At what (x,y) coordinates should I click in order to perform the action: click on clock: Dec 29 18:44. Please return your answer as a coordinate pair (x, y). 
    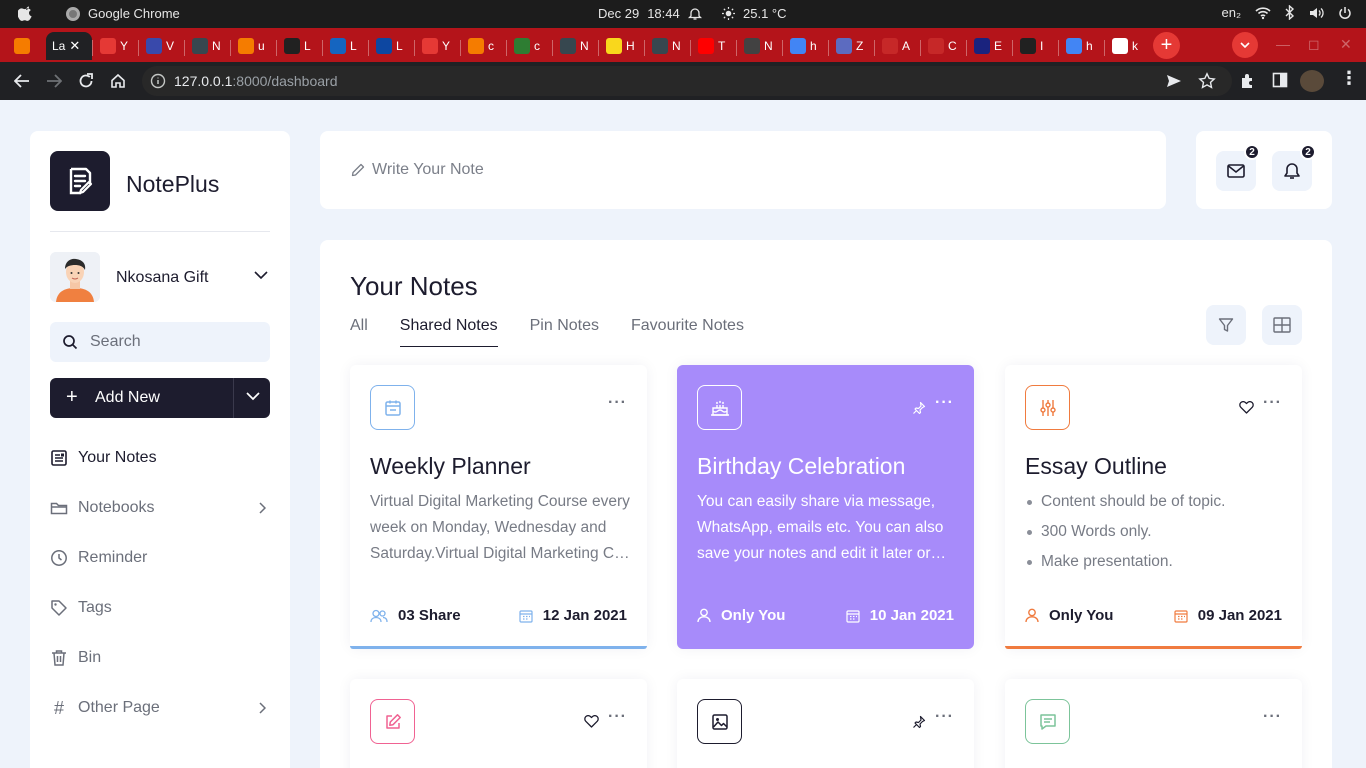
    Looking at the image, I should click on (650, 13).